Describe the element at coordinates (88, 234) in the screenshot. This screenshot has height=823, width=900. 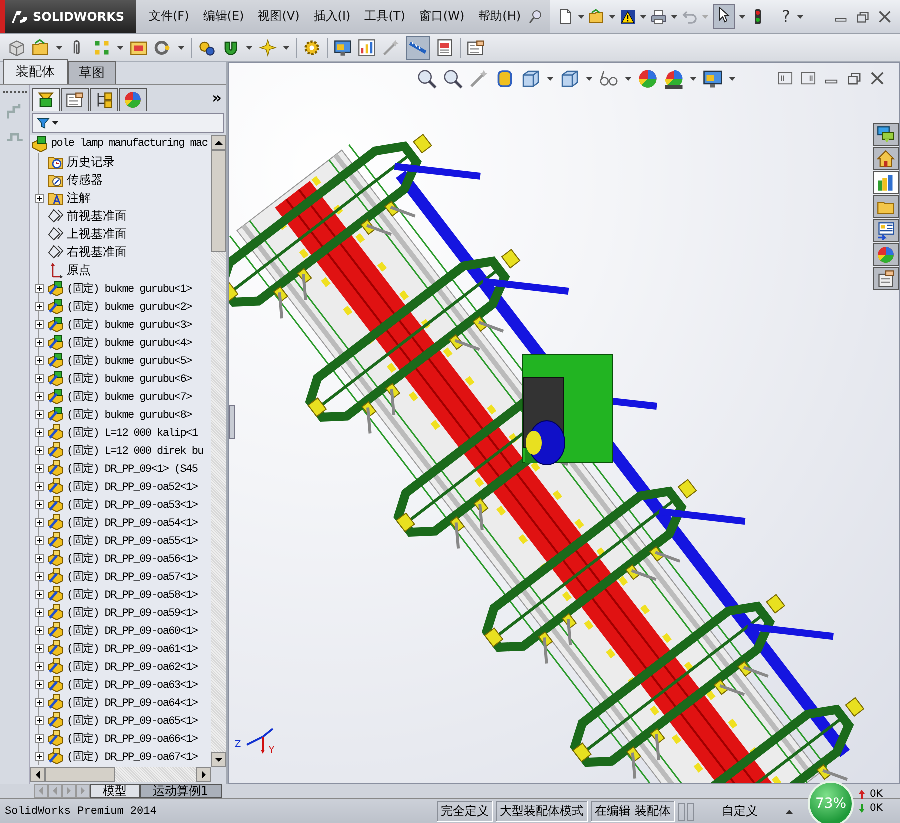
I see `tree-item: 上视基准面` at that location.